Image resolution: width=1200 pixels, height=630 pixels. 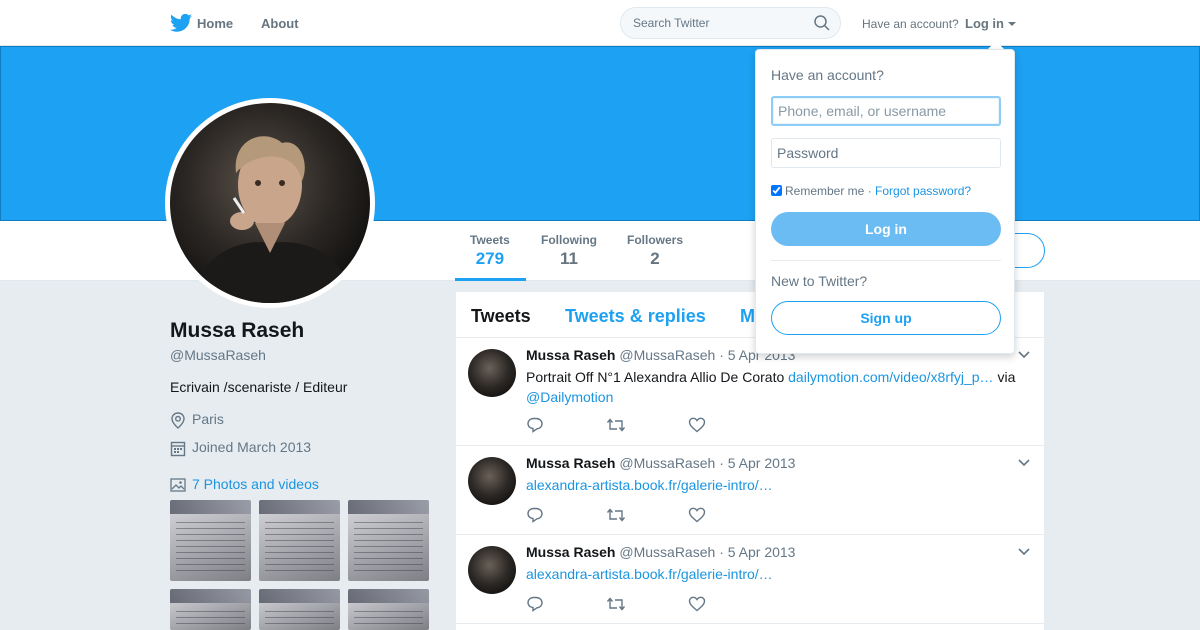 I want to click on profile-location: Paris, so click(x=197, y=420).